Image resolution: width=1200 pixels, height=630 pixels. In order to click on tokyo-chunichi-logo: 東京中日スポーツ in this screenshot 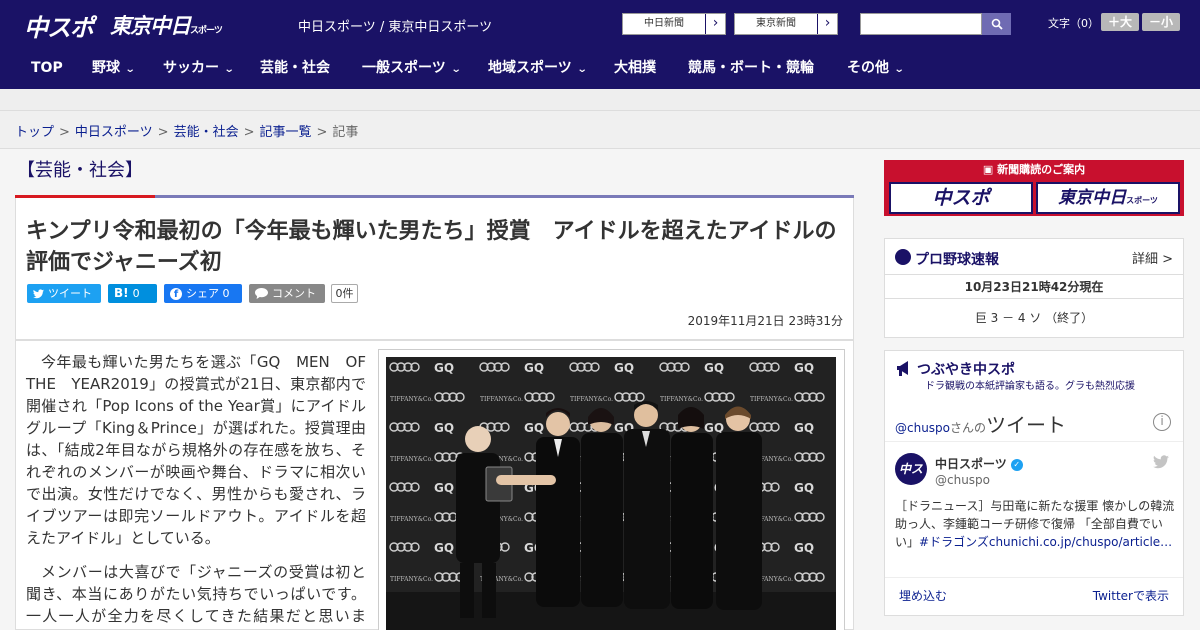, I will do `click(166, 25)`.